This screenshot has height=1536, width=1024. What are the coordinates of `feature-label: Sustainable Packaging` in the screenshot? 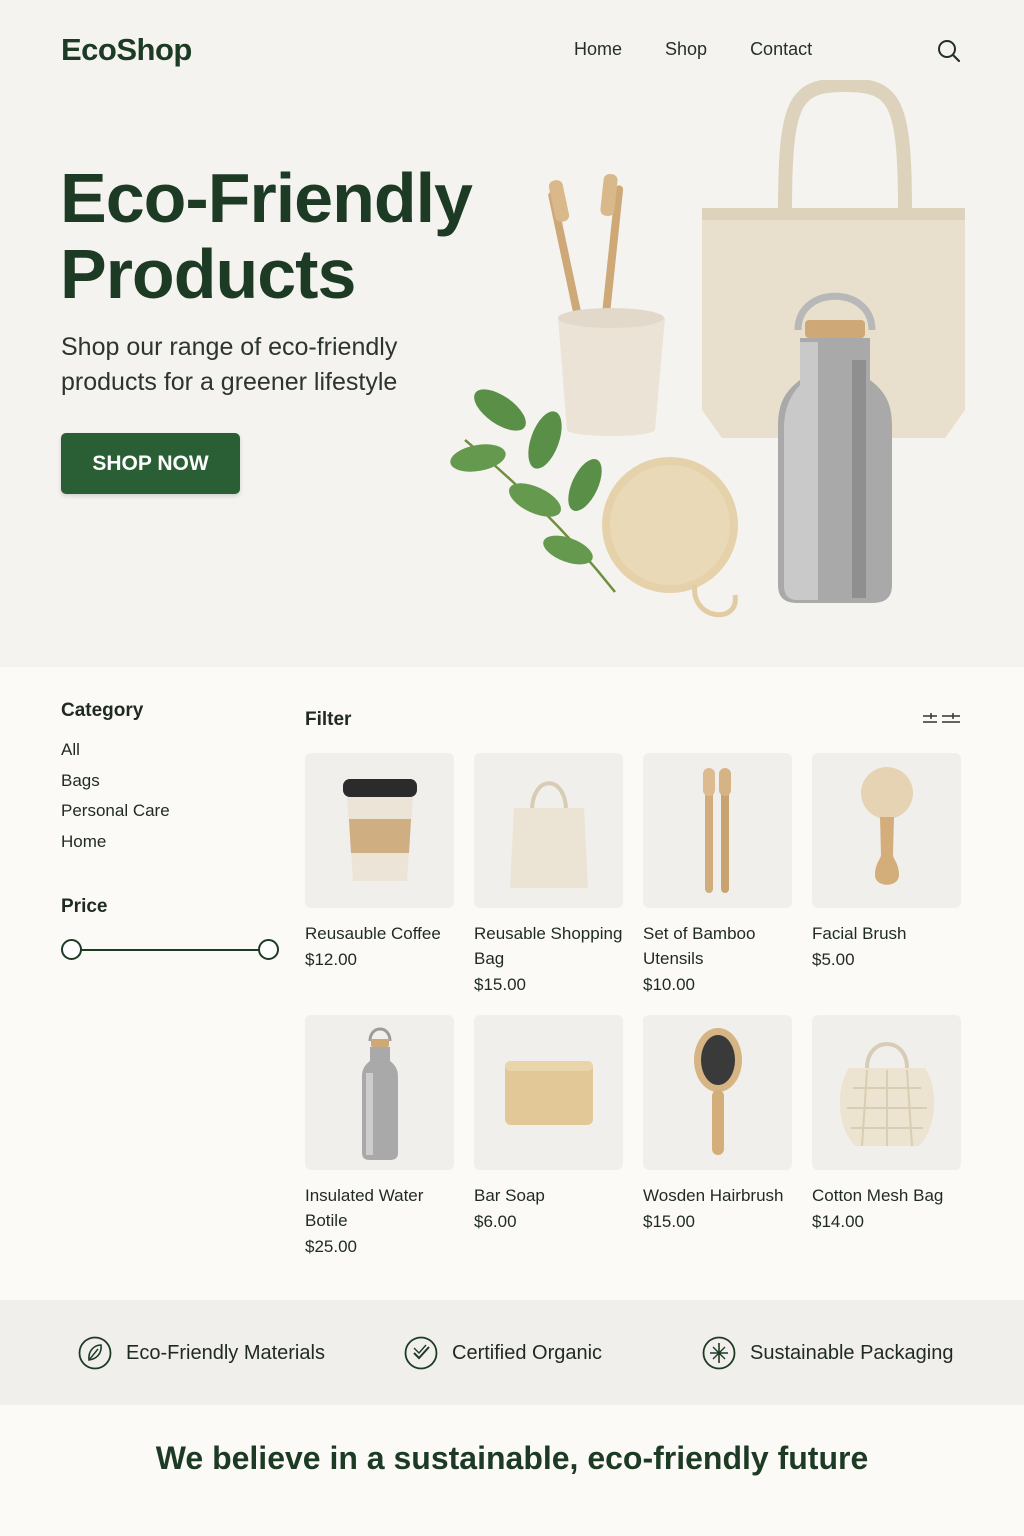 It's located at (852, 1352).